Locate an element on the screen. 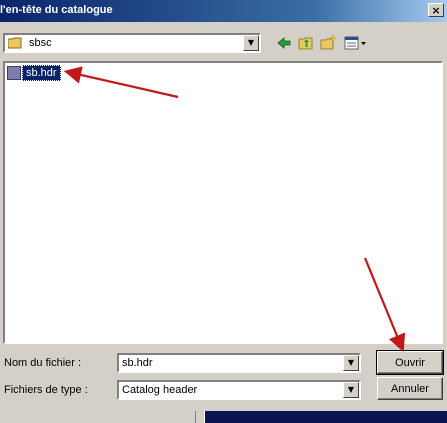 The width and height of the screenshot is (447, 423). up-folder-icon is located at coordinates (305, 43).